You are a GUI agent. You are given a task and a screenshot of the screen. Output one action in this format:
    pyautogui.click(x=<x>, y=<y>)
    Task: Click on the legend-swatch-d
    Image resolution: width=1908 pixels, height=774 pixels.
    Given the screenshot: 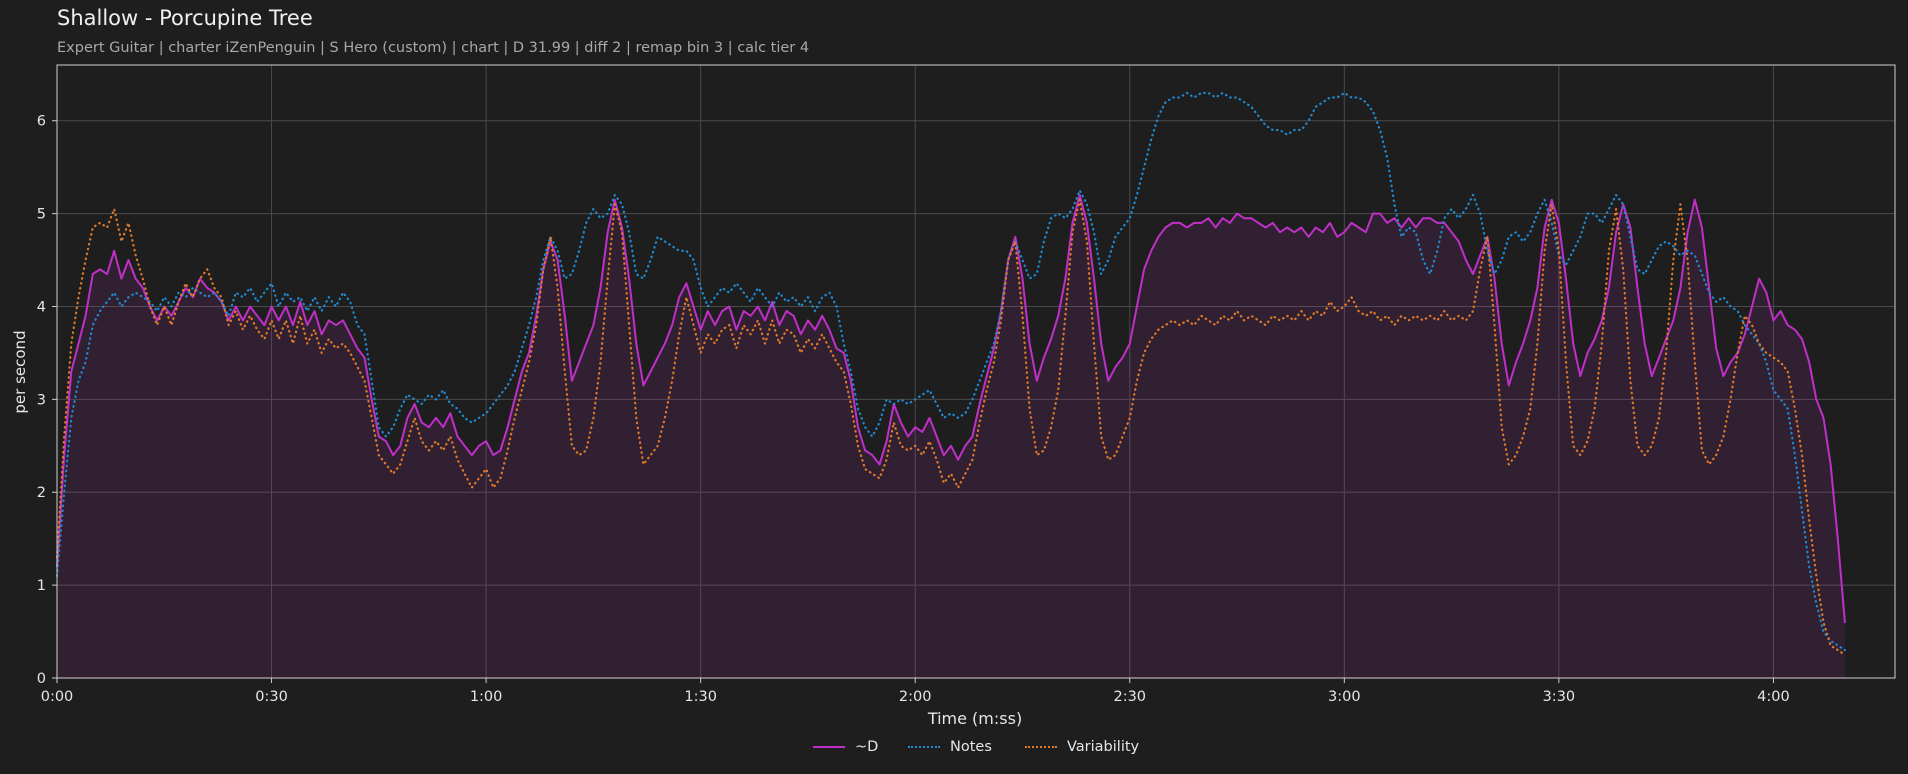 What is the action you would take?
    pyautogui.click(x=829, y=747)
    